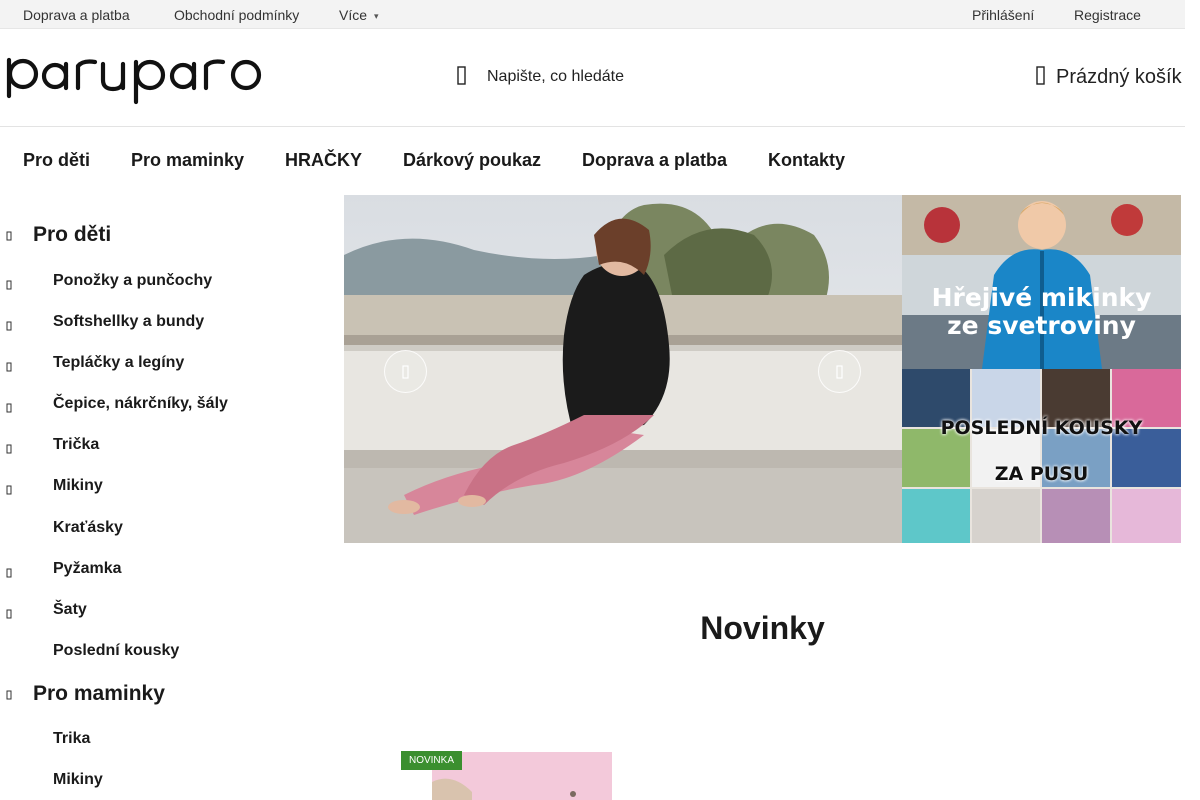  I want to click on category-label: Trička, so click(76, 444).